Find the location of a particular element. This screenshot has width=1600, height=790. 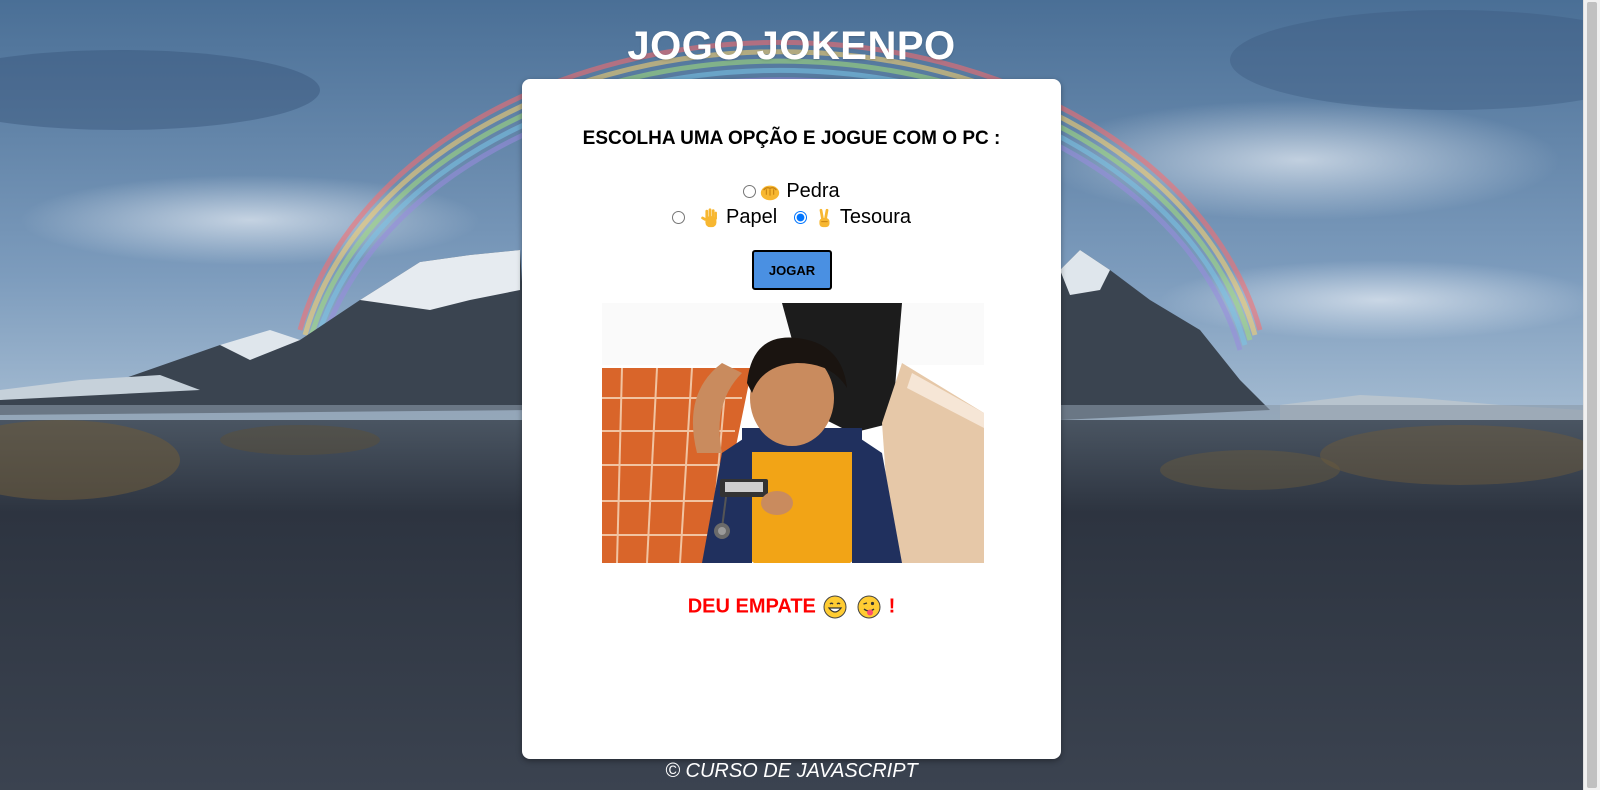

result-suffix: ! is located at coordinates (892, 606).